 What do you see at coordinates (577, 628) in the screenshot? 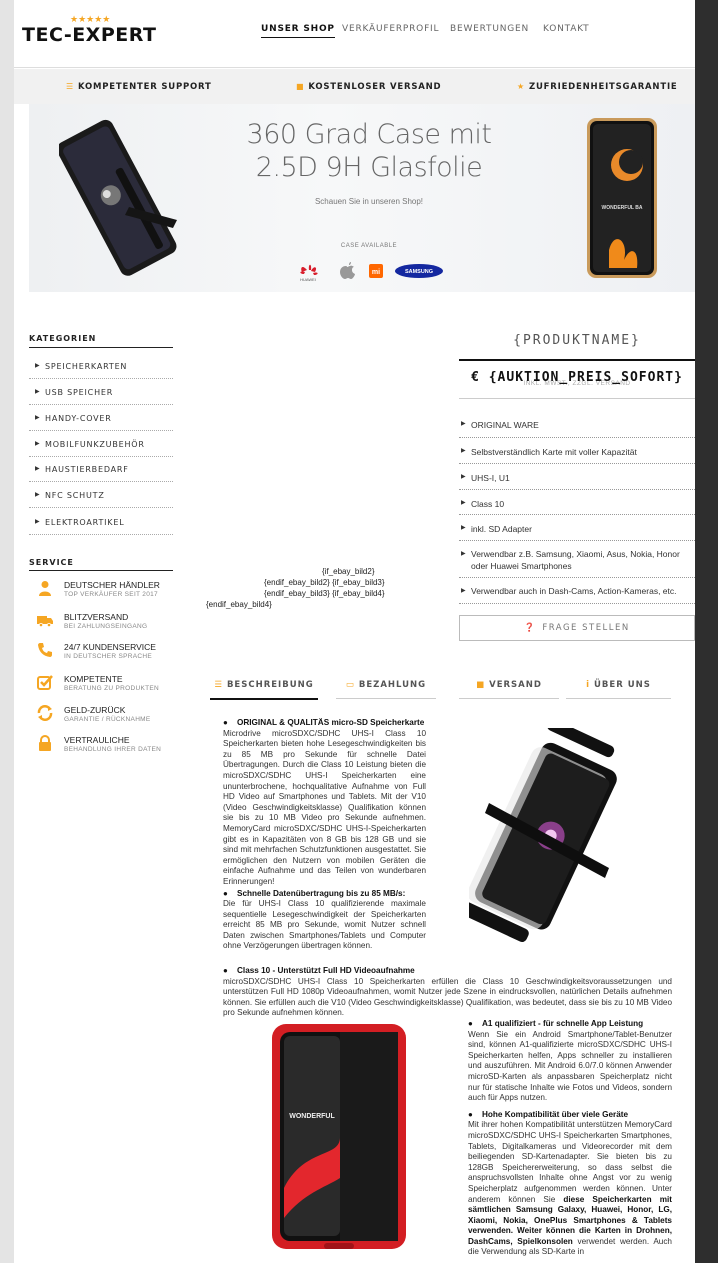
I see `ask-question-button: ❓ FRAGE STELLEN` at bounding box center [577, 628].